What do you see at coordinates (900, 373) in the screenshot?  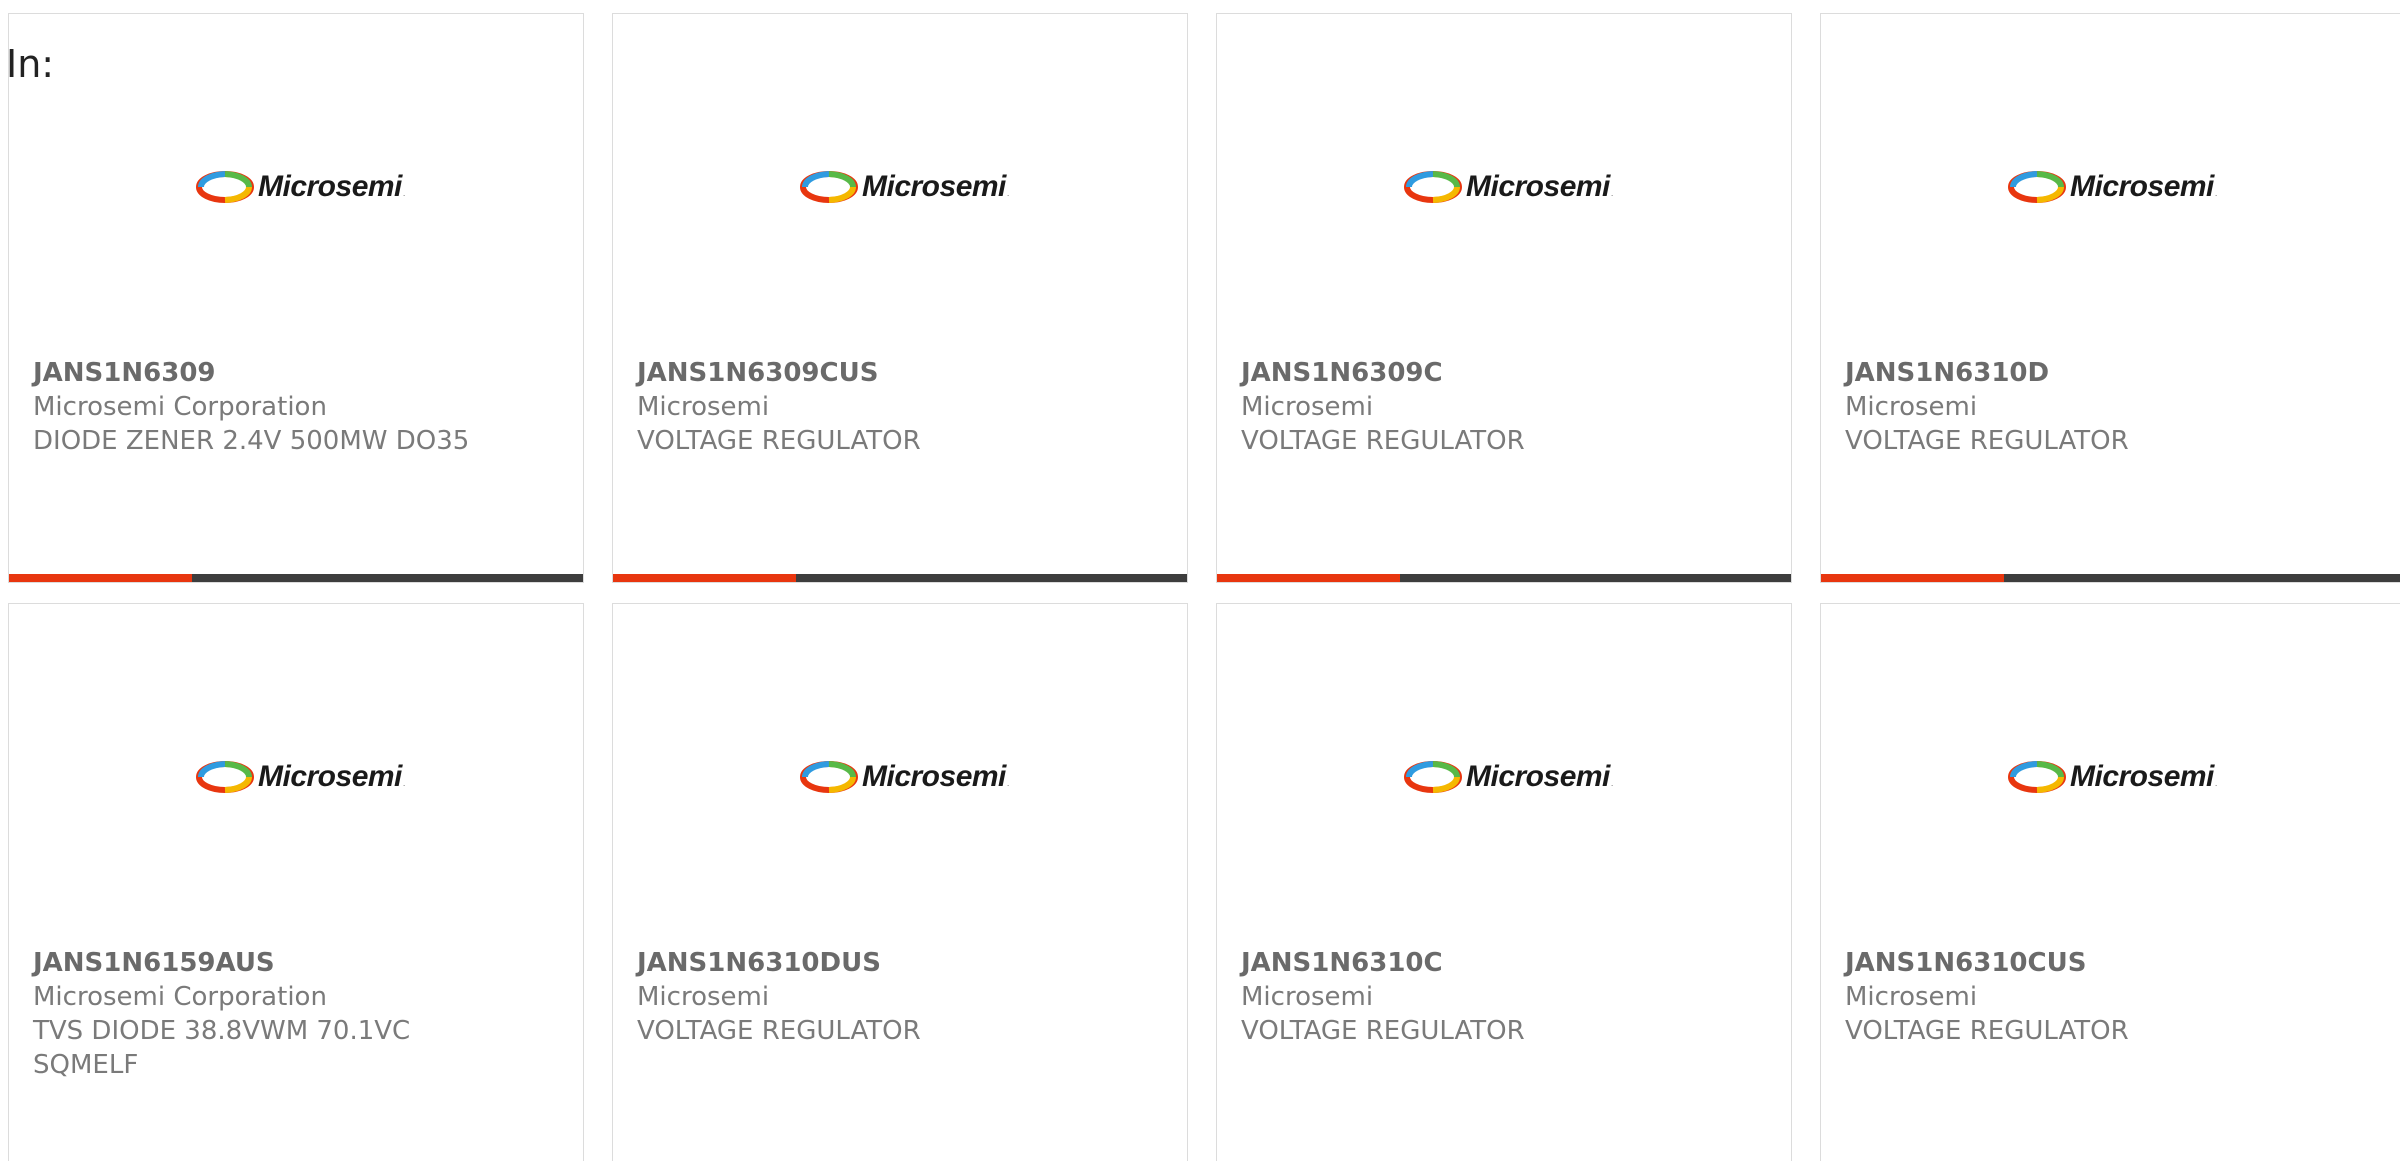 I see `part-number: JANS1N6309CUS` at bounding box center [900, 373].